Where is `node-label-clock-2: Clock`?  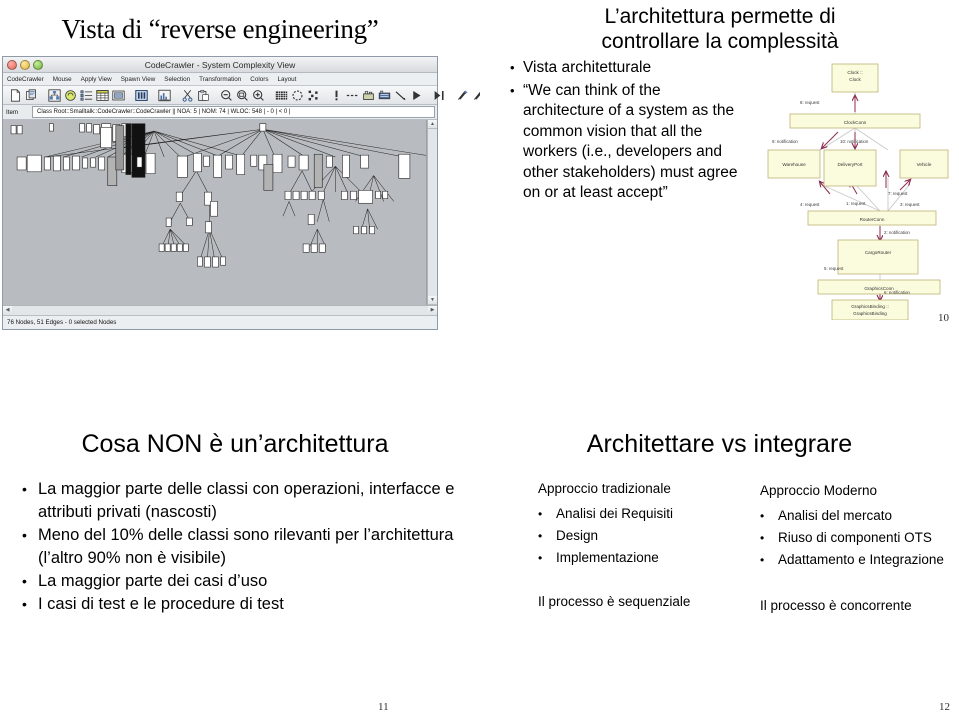 node-label-clock-2: Clock is located at coordinates (855, 79).